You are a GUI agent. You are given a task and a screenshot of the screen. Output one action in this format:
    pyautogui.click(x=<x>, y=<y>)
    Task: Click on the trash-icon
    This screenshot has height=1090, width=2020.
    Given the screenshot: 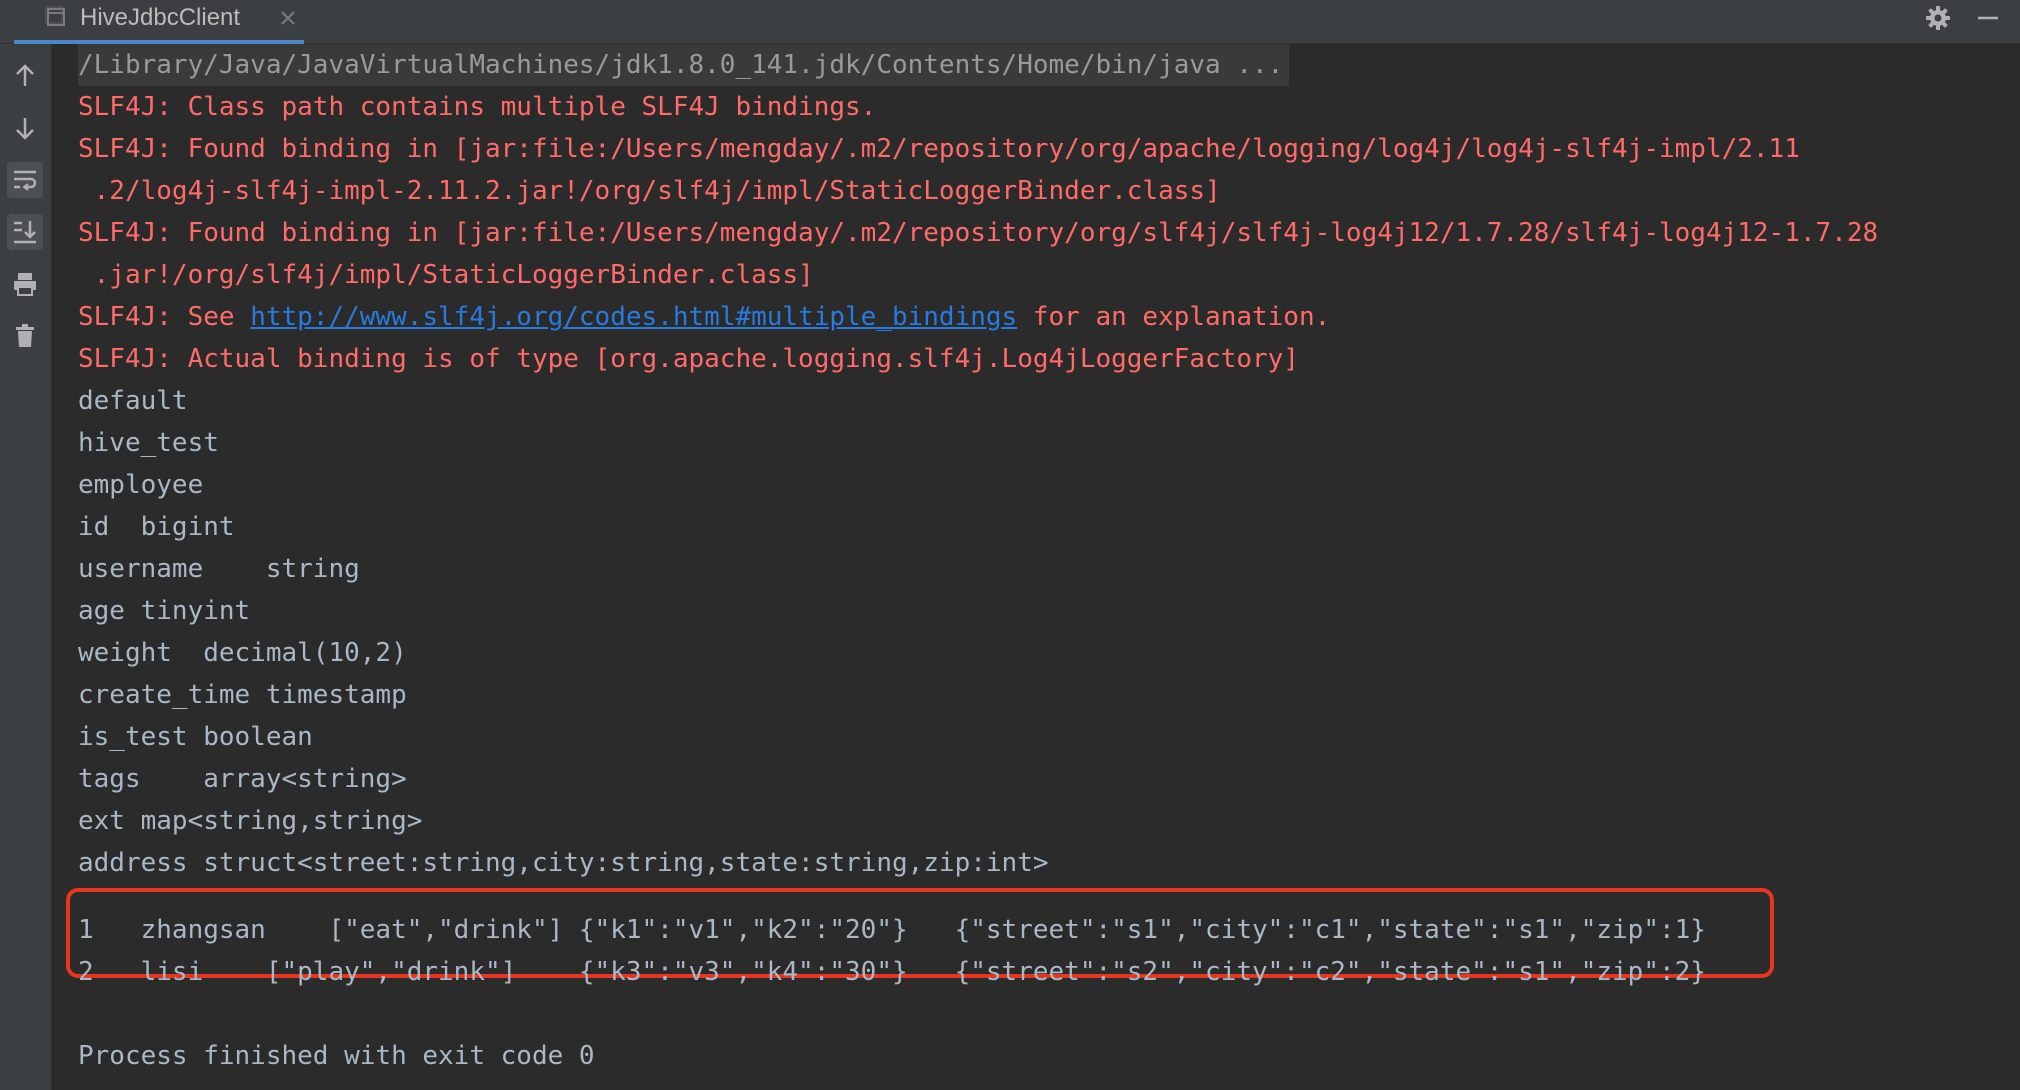 What is the action you would take?
    pyautogui.click(x=25, y=335)
    